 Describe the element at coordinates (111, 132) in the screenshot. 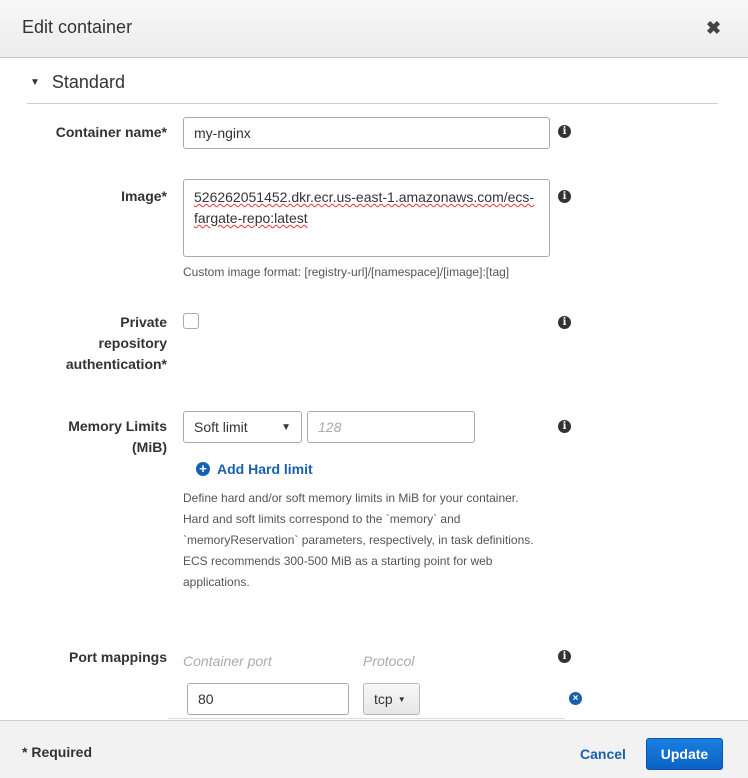

I see `container-name-label: Container name*` at that location.